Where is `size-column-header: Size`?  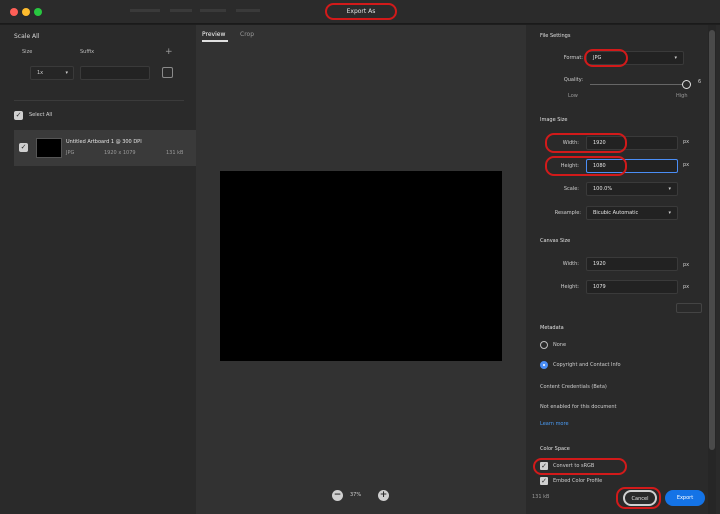 size-column-header: Size is located at coordinates (27, 52).